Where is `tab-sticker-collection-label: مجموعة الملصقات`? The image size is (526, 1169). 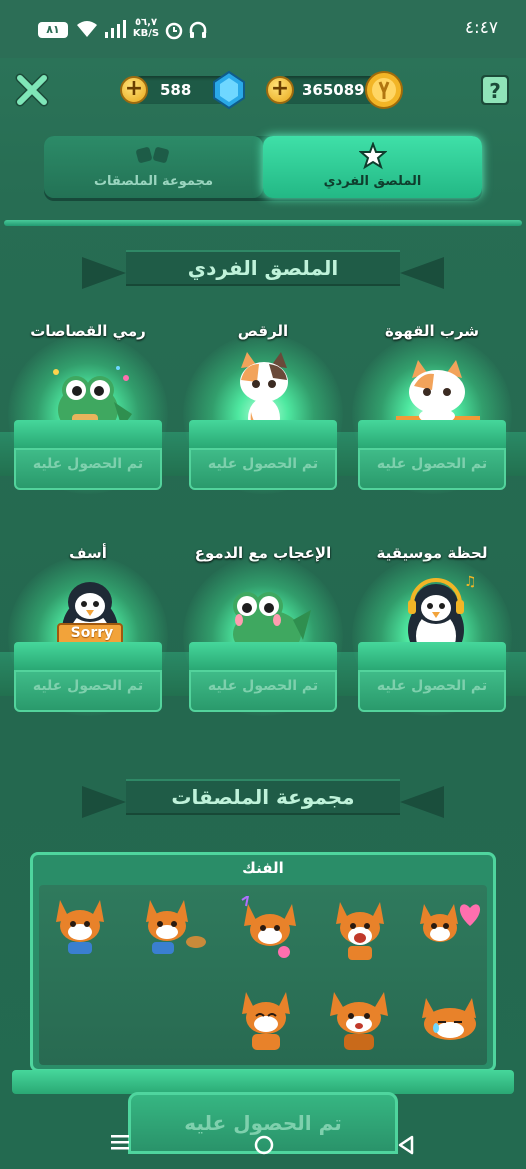 tab-sticker-collection-label: مجموعة الملصقات is located at coordinates (153, 181).